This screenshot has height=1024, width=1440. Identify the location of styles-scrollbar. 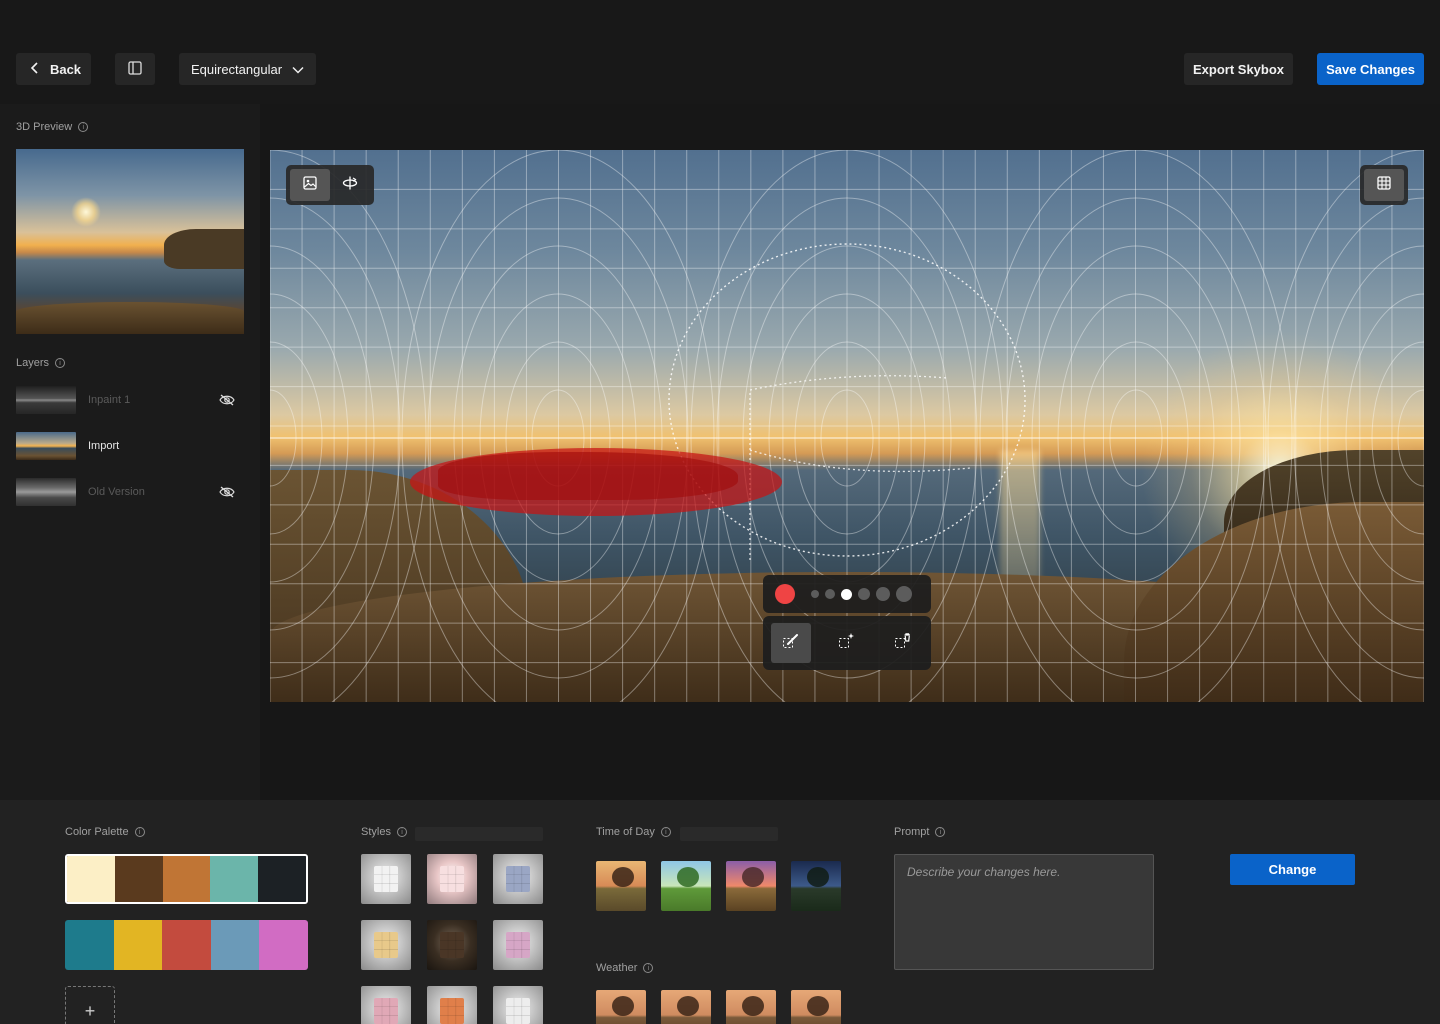
(479, 834).